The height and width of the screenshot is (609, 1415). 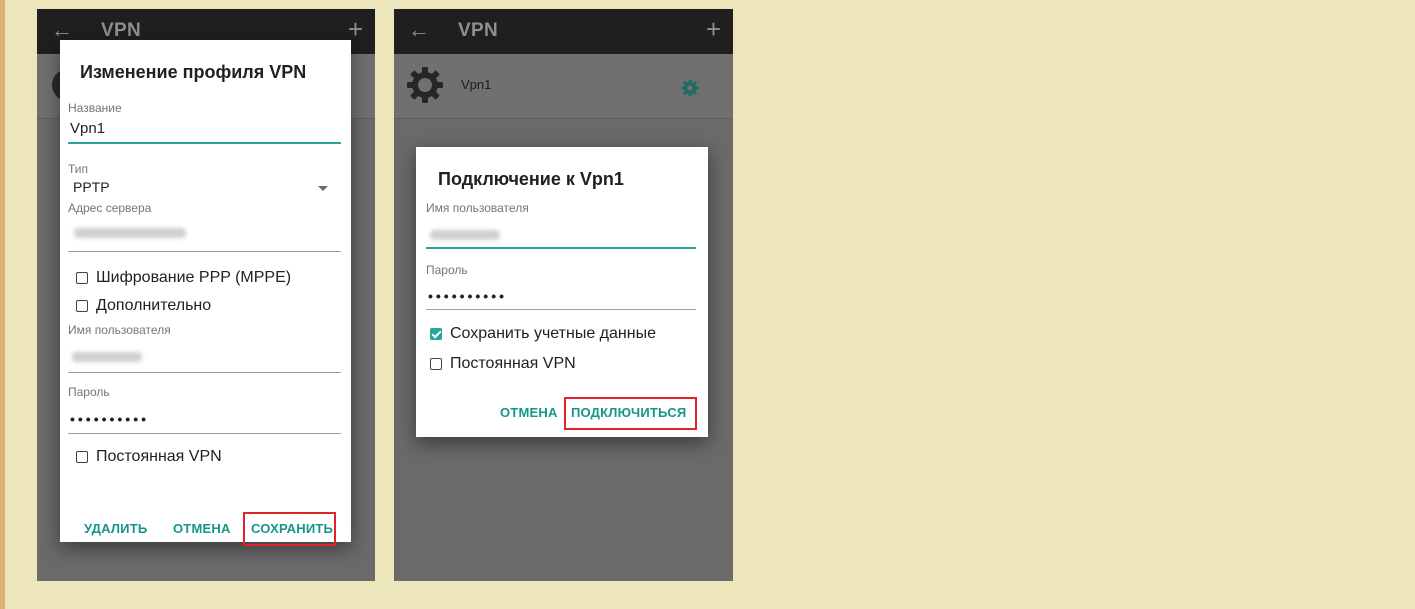 What do you see at coordinates (476, 84) in the screenshot?
I see `vpn-list-item-name: Vpn1` at bounding box center [476, 84].